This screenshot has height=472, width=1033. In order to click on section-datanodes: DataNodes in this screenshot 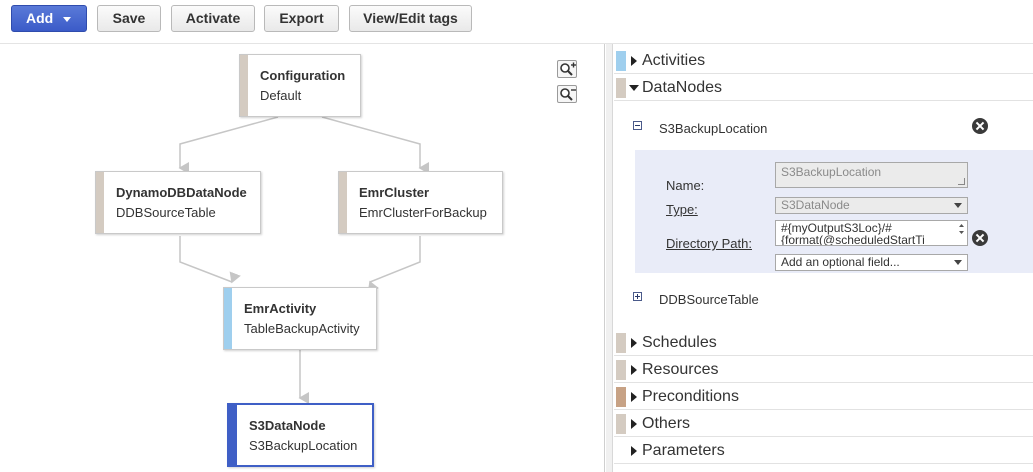, I will do `click(823, 88)`.